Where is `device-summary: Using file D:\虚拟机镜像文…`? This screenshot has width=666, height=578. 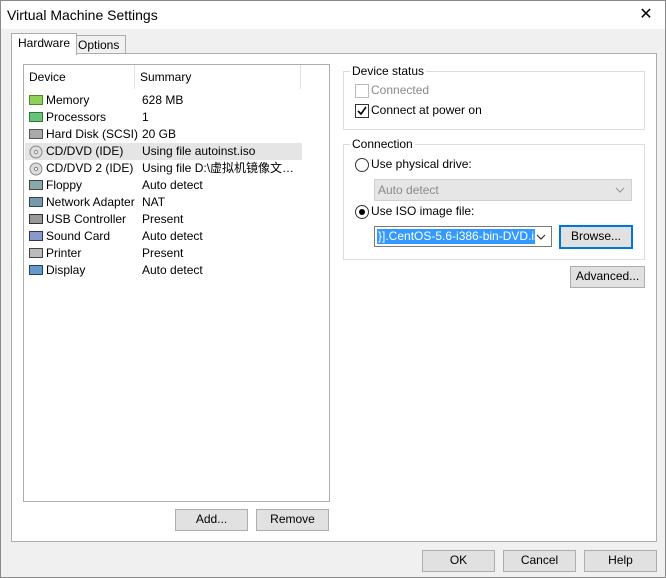
device-summary: Using file D:\虚拟机镜像文… is located at coordinates (218, 168).